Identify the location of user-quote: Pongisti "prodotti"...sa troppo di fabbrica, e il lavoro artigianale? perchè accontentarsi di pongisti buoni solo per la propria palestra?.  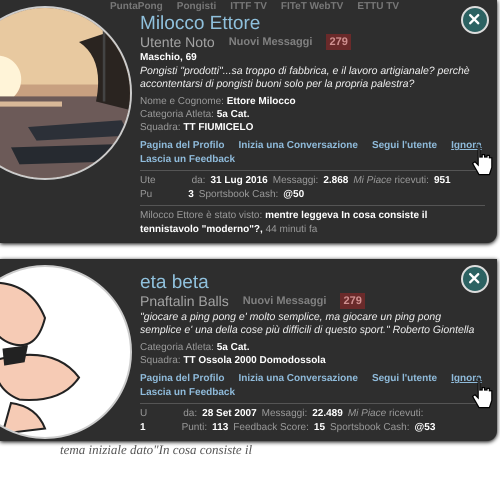
(305, 78).